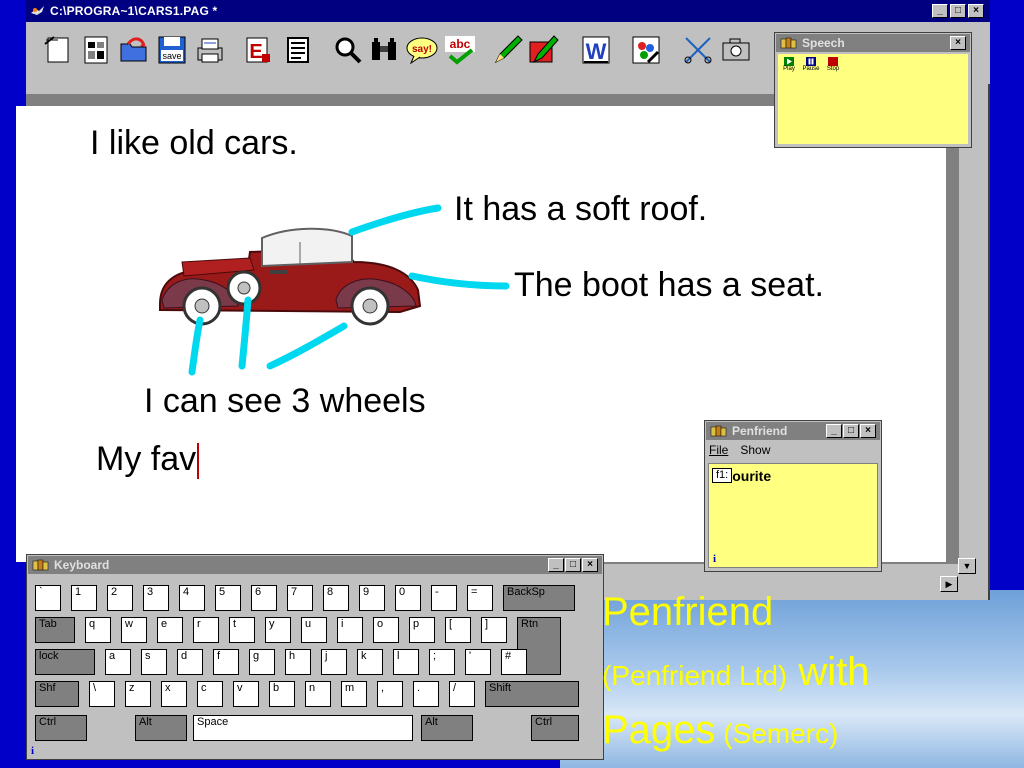 This screenshot has width=1024, height=768. Describe the element at coordinates (755, 450) in the screenshot. I see `menu-show: Show` at that location.